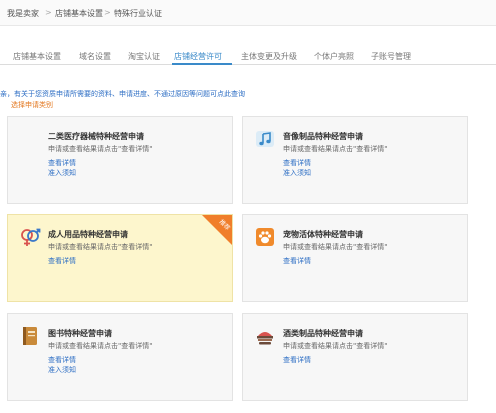  I want to click on gender-symbol-icon, so click(31, 237).